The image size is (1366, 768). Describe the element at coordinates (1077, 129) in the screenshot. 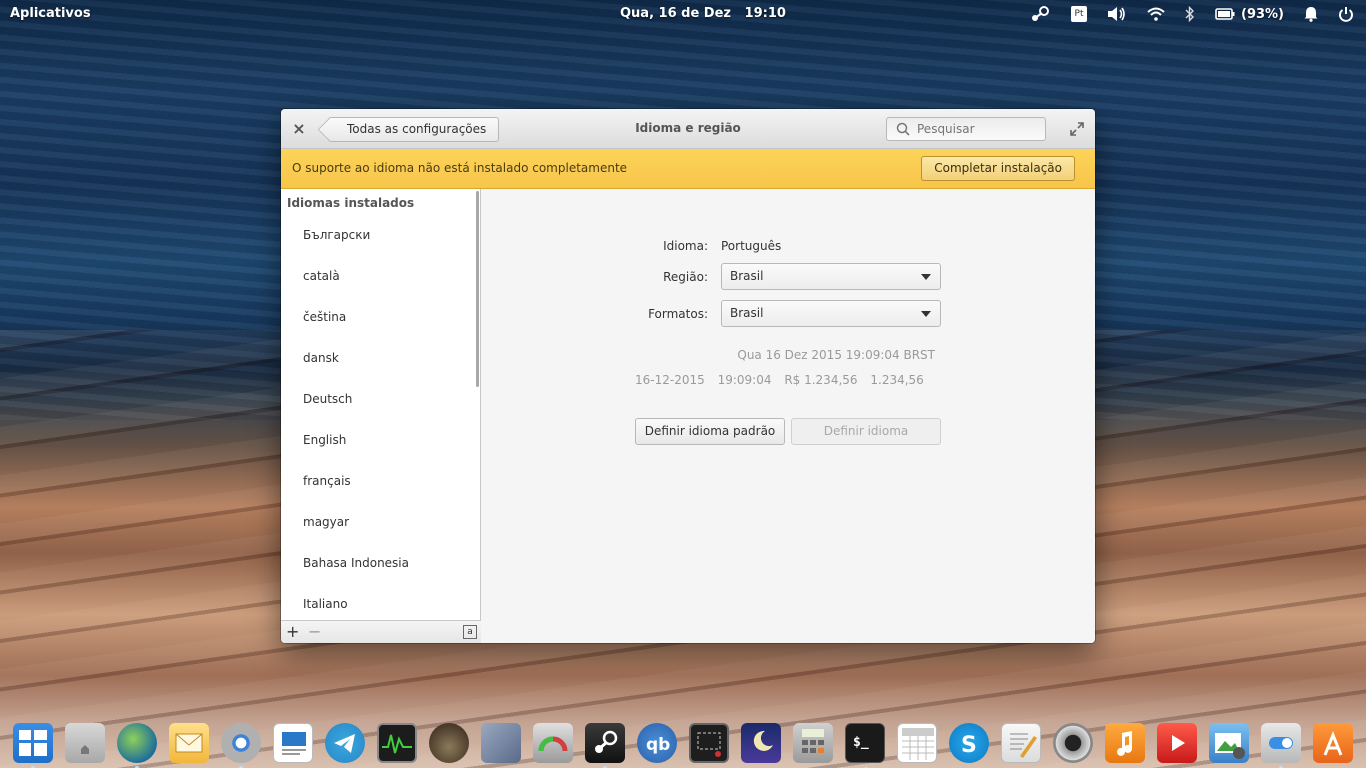

I see `maximize-icon` at that location.